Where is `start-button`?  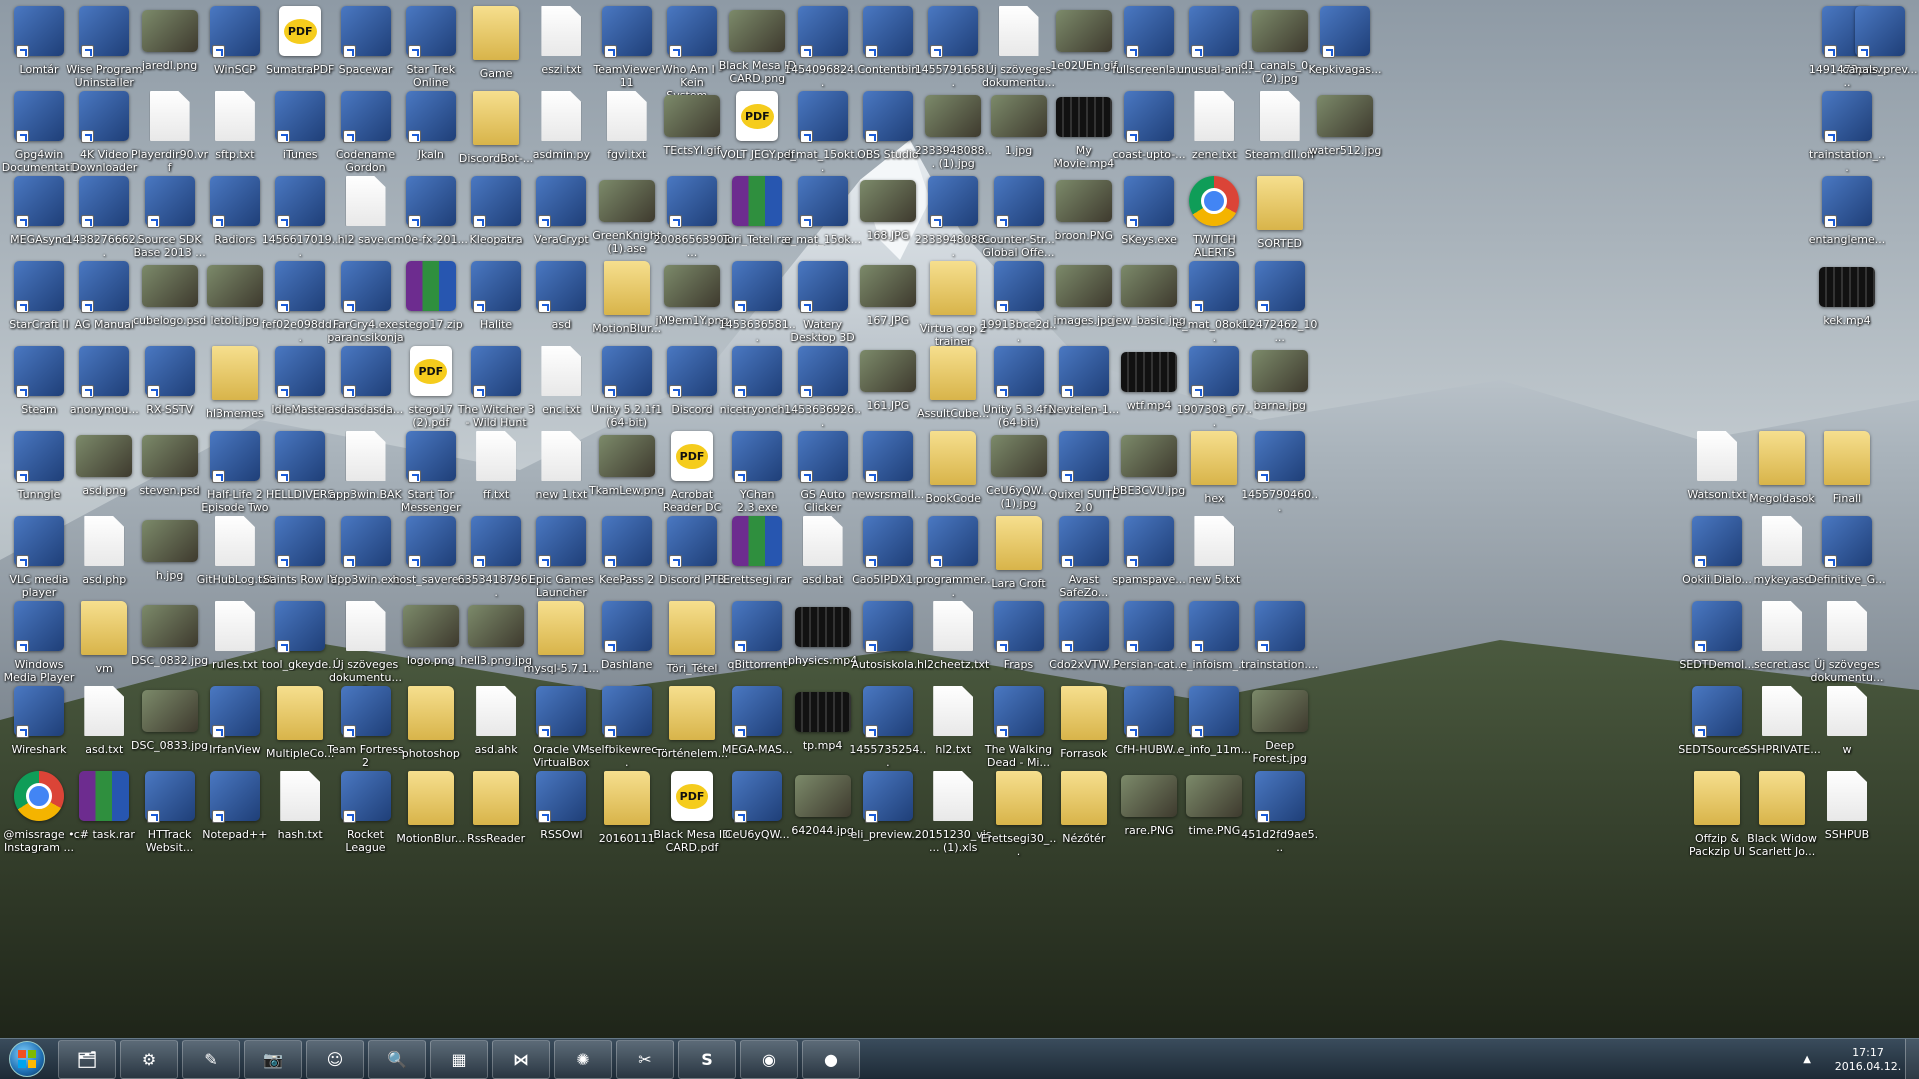
start-button is located at coordinates (27, 1059).